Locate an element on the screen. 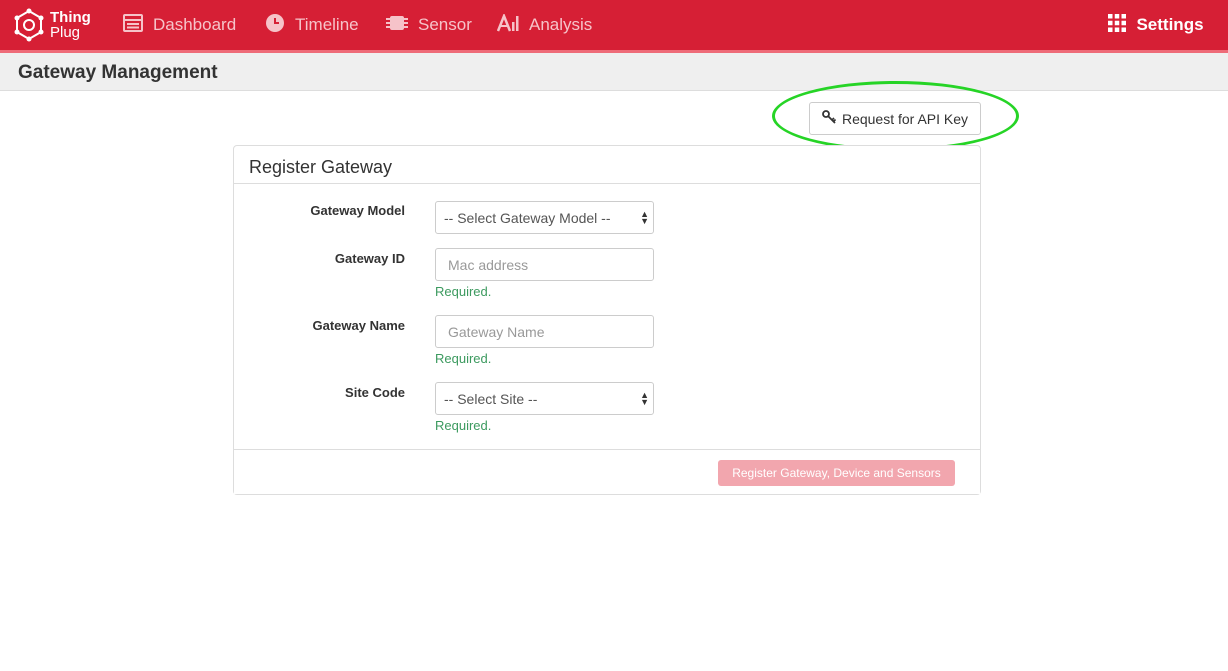  gateway-name-input: Gateway Name is located at coordinates (544, 331).